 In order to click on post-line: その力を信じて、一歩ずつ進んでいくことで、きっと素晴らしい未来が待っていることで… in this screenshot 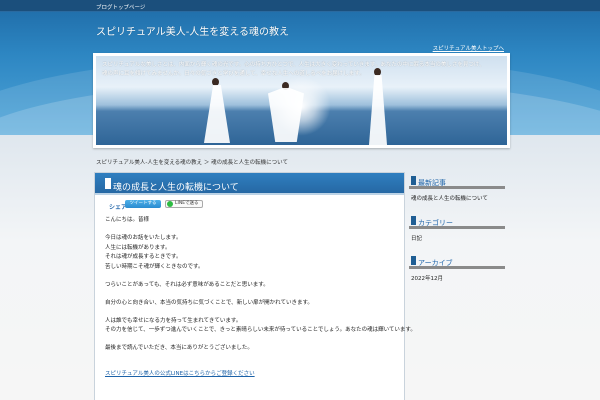, I will do `click(260, 330)`.